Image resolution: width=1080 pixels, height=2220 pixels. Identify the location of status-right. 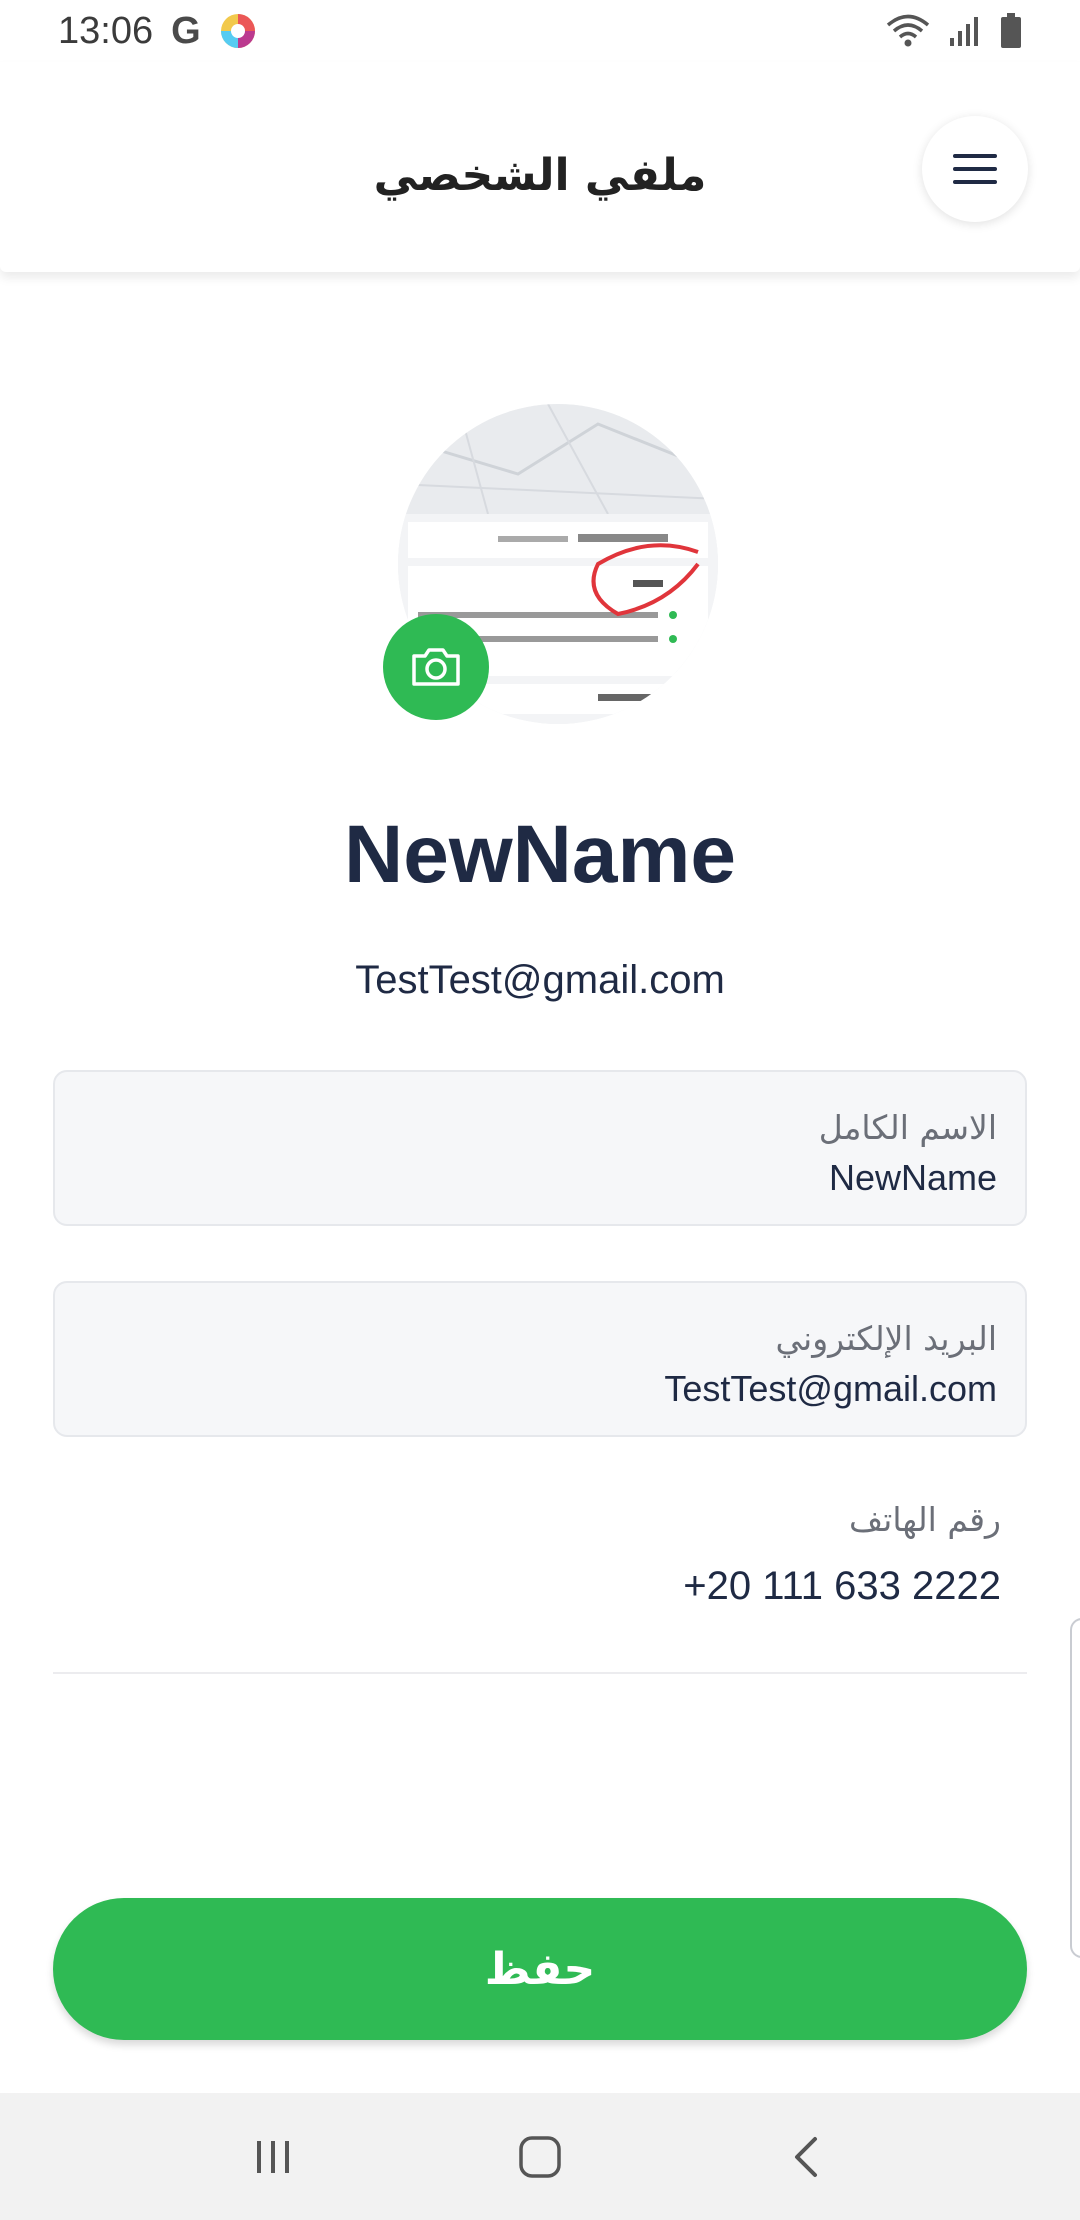
(954, 31).